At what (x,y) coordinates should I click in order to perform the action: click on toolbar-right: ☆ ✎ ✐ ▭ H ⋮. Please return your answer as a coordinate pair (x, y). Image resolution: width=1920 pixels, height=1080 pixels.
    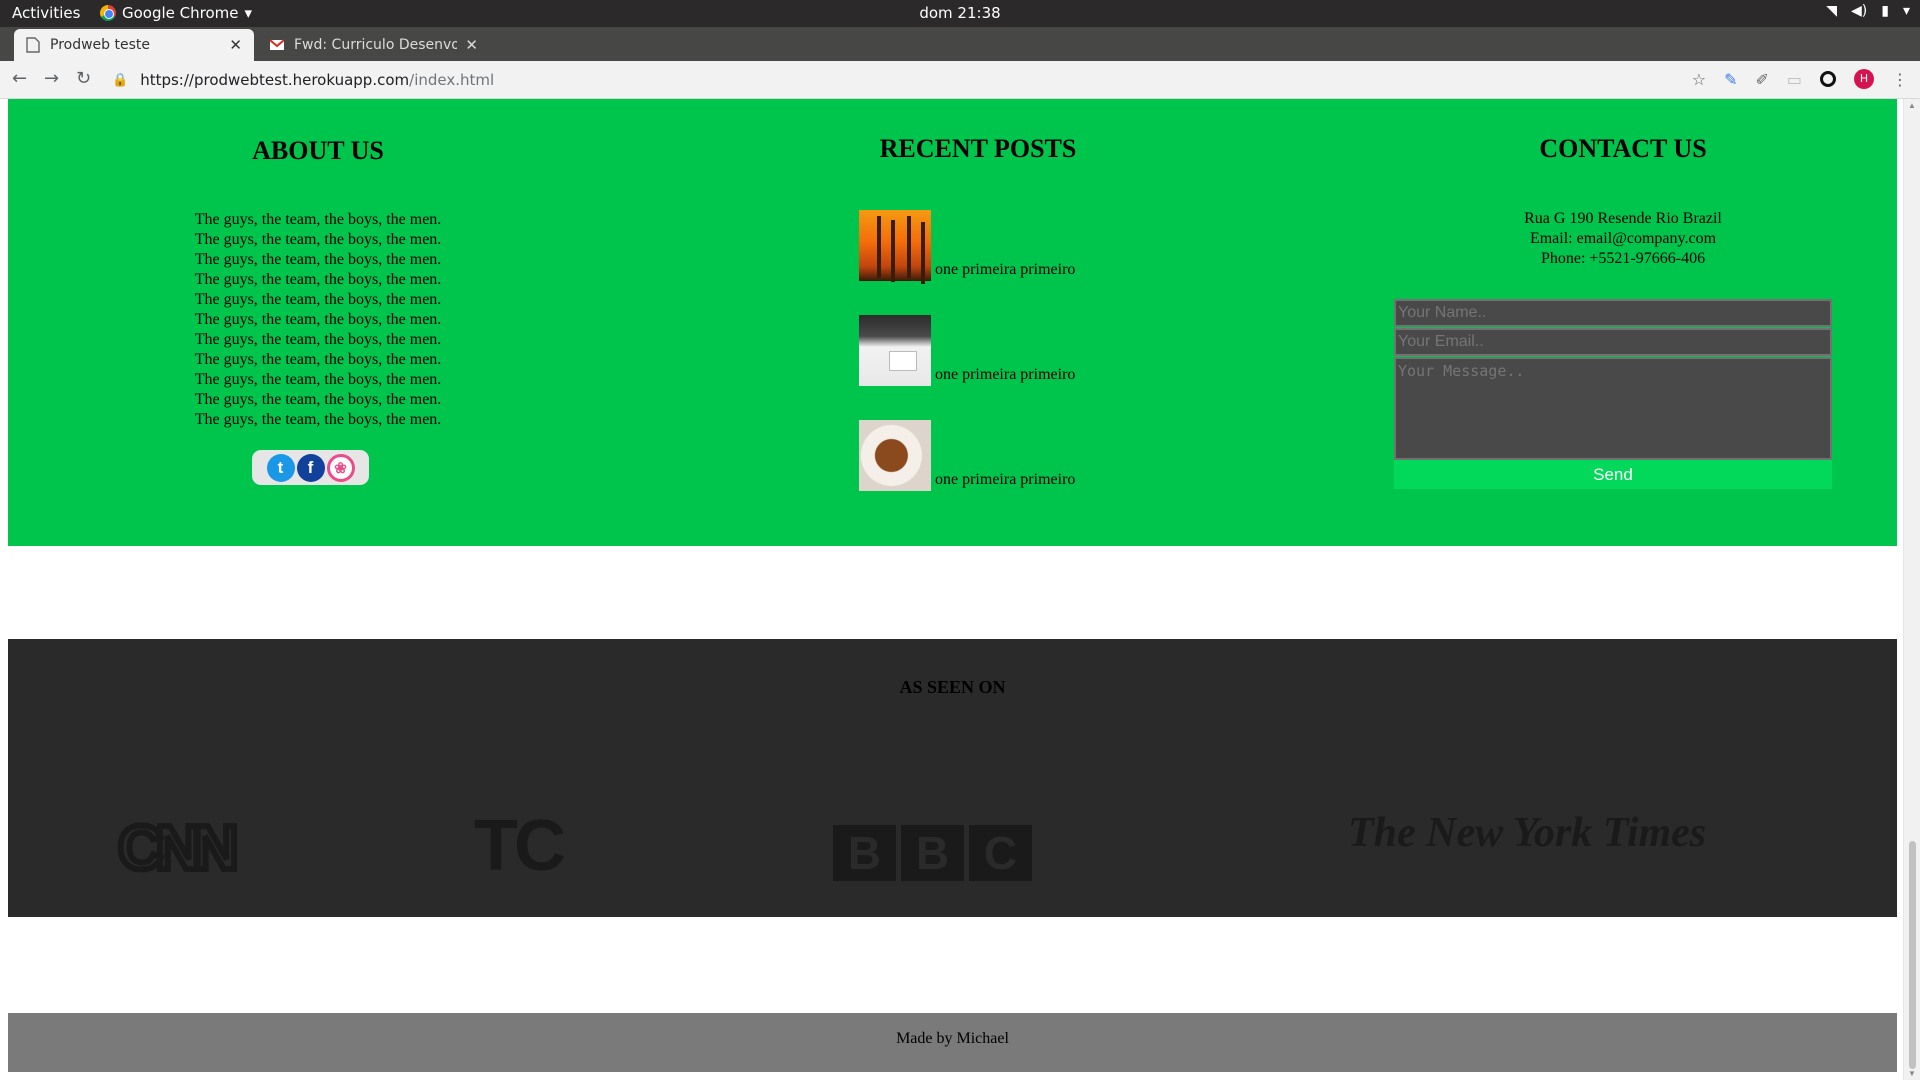
    Looking at the image, I should click on (1800, 79).